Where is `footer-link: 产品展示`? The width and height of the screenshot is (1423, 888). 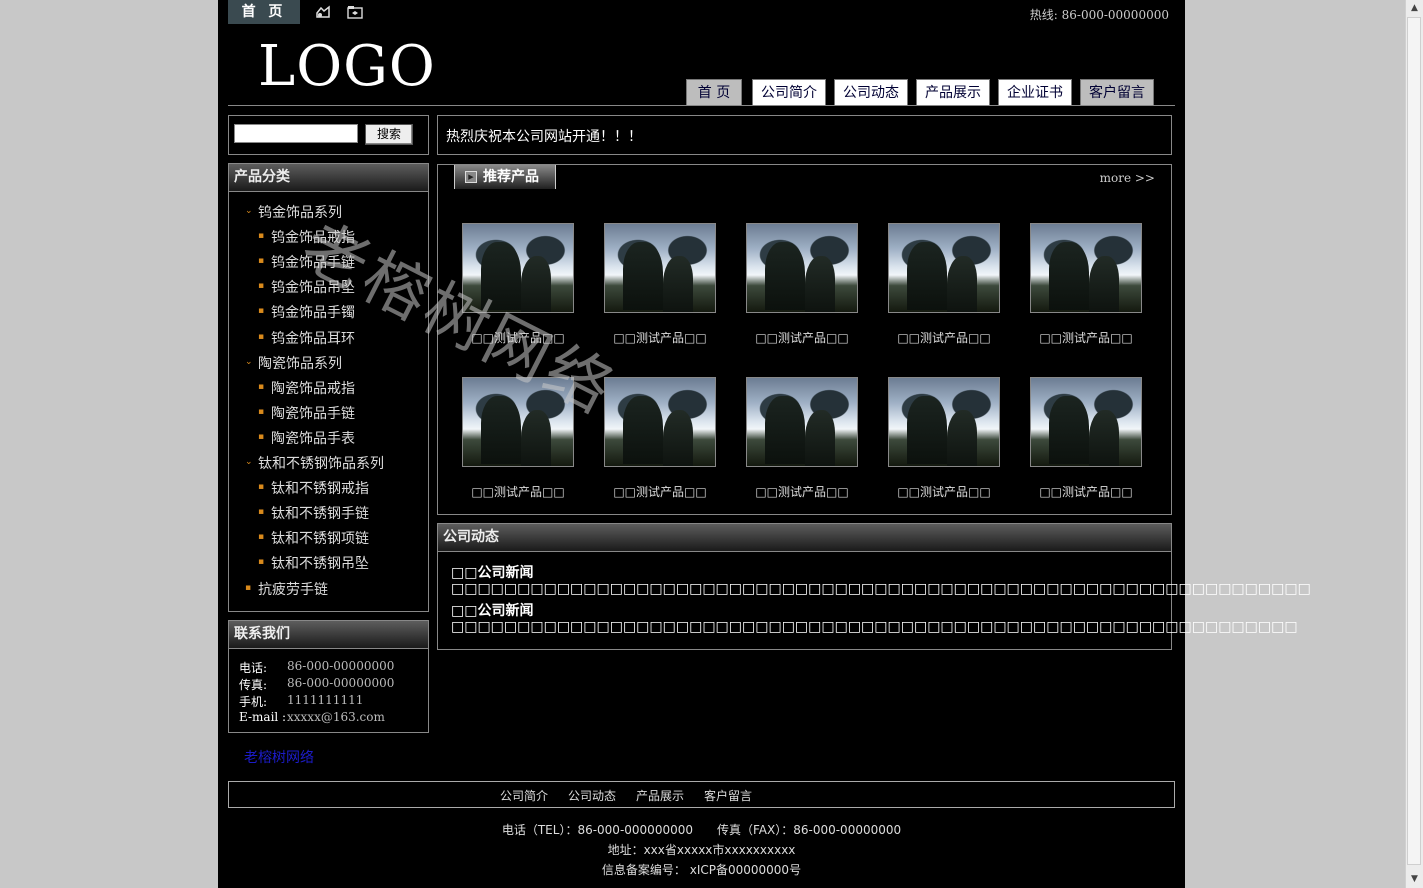
footer-link: 产品展示 is located at coordinates (660, 795).